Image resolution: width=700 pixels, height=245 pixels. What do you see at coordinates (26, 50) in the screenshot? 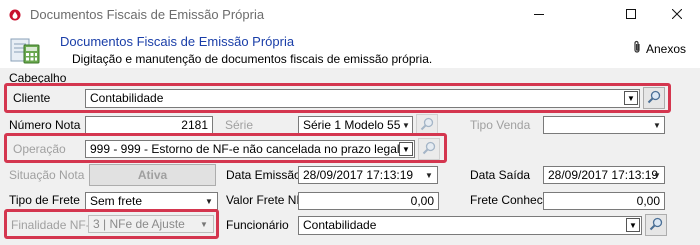
I see `document-calculator-icon` at bounding box center [26, 50].